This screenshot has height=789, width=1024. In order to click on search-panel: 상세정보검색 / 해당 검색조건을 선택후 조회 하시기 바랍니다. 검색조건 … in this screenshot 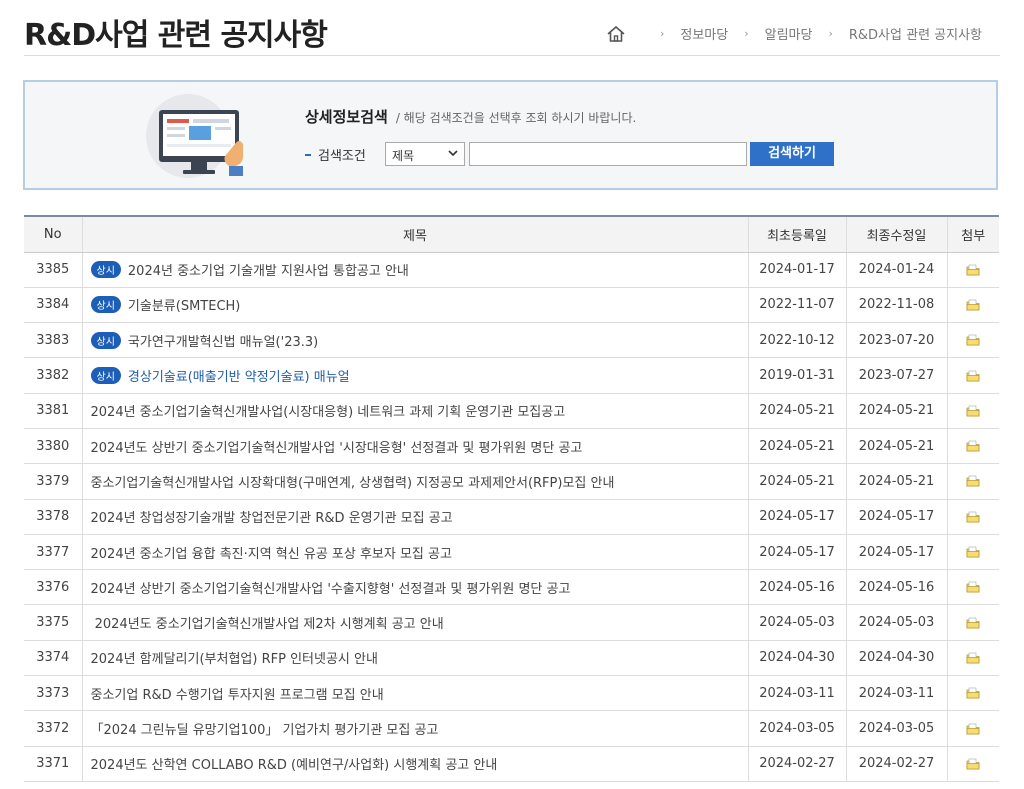, I will do `click(510, 135)`.